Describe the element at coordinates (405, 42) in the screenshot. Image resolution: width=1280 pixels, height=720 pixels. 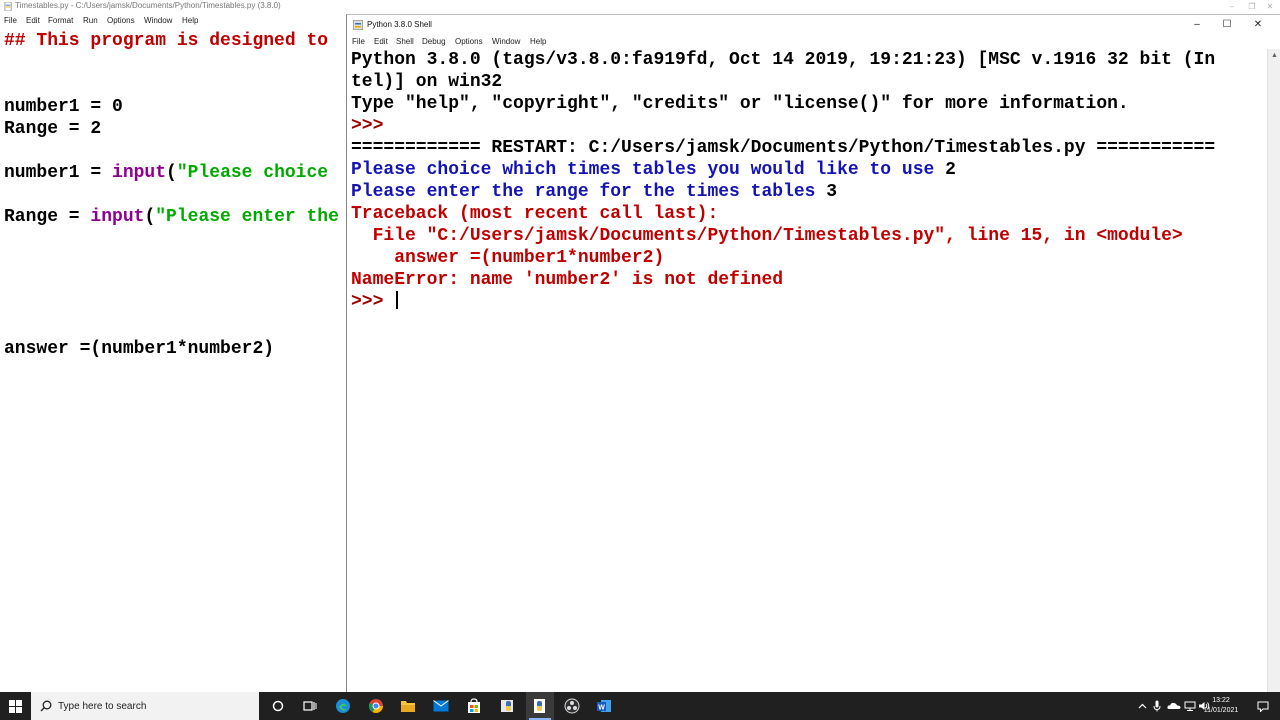
I see `shell-menu-shell: Shell` at that location.